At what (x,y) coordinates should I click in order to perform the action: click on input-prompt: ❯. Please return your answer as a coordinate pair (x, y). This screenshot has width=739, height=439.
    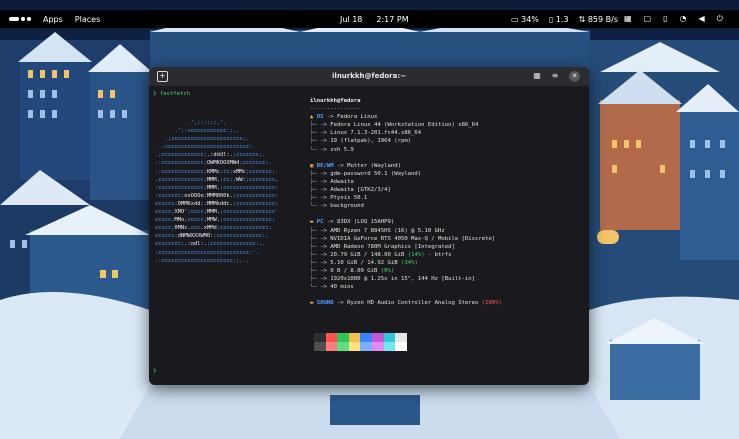
    Looking at the image, I should click on (154, 371).